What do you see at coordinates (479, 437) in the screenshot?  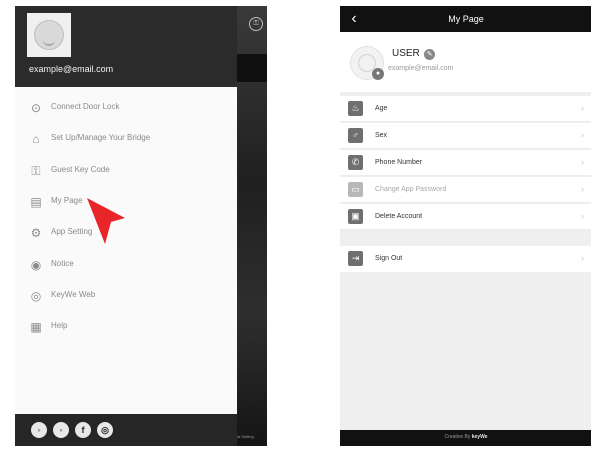 I see `footer-brand: keyWe` at bounding box center [479, 437].